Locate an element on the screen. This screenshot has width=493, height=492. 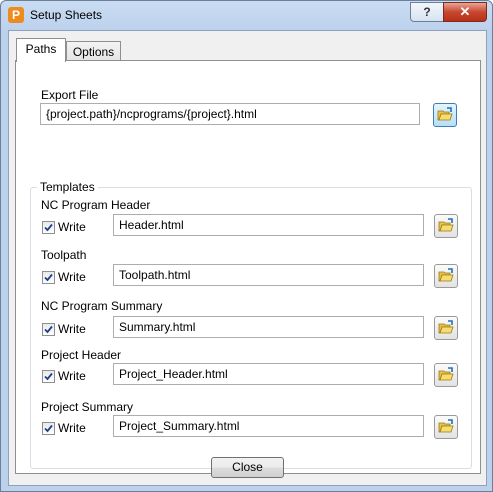
project-header-write-label: Write is located at coordinates (72, 376).